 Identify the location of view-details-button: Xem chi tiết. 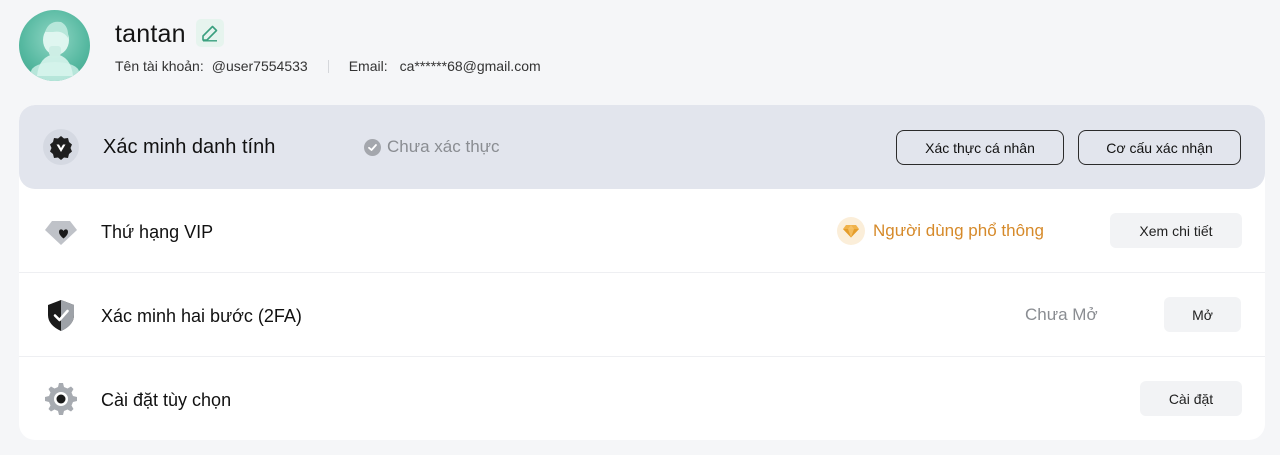
(1176, 230).